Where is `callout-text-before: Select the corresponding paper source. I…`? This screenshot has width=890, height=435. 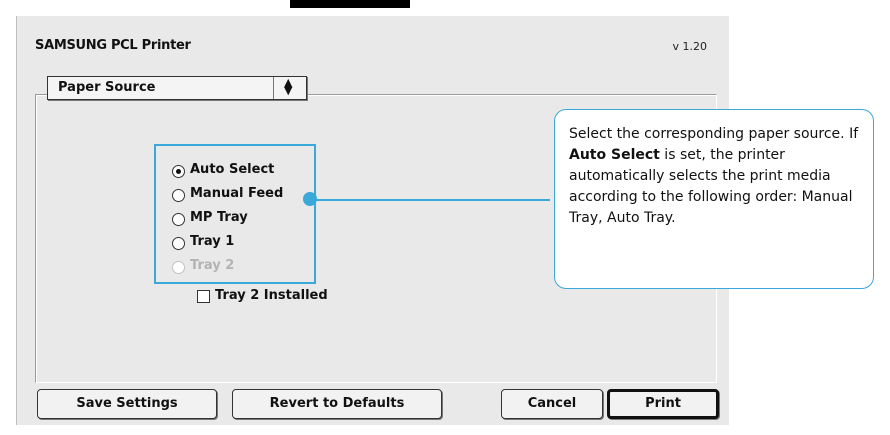 callout-text-before: Select the corresponding paper source. I… is located at coordinates (714, 134).